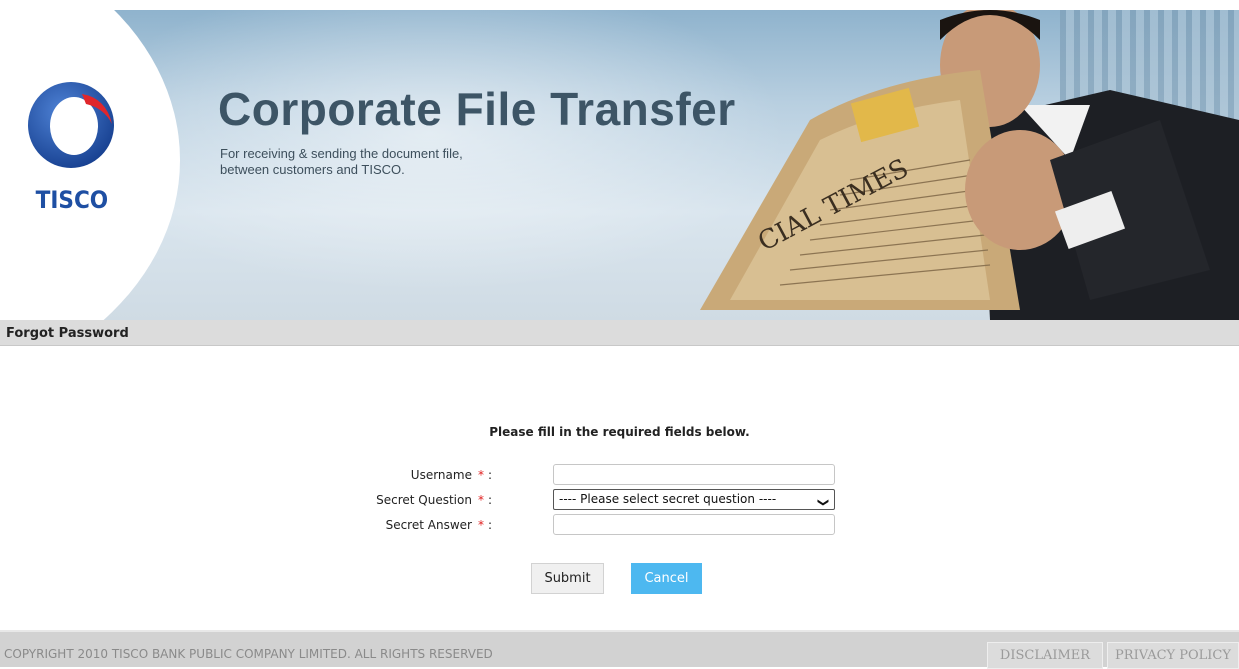 The width and height of the screenshot is (1239, 669). Describe the element at coordinates (619, 333) in the screenshot. I see `page-title-bar: Forgot Password` at that location.